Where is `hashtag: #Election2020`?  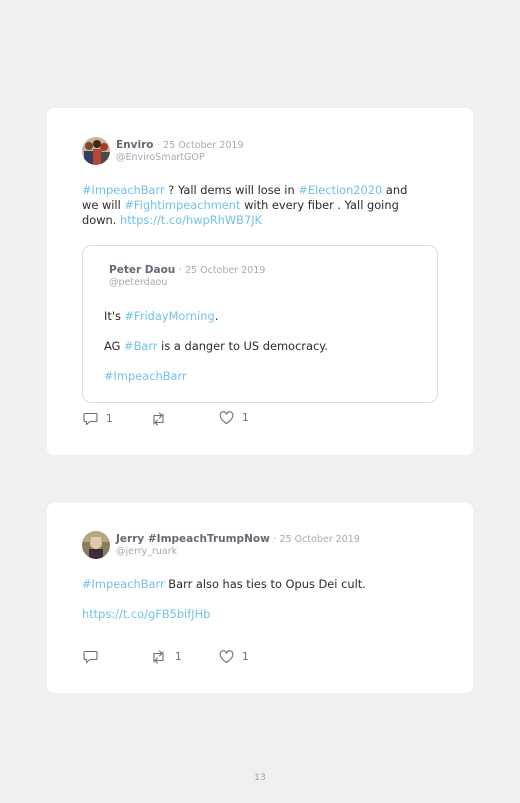
hashtag: #Election2020 is located at coordinates (340, 190).